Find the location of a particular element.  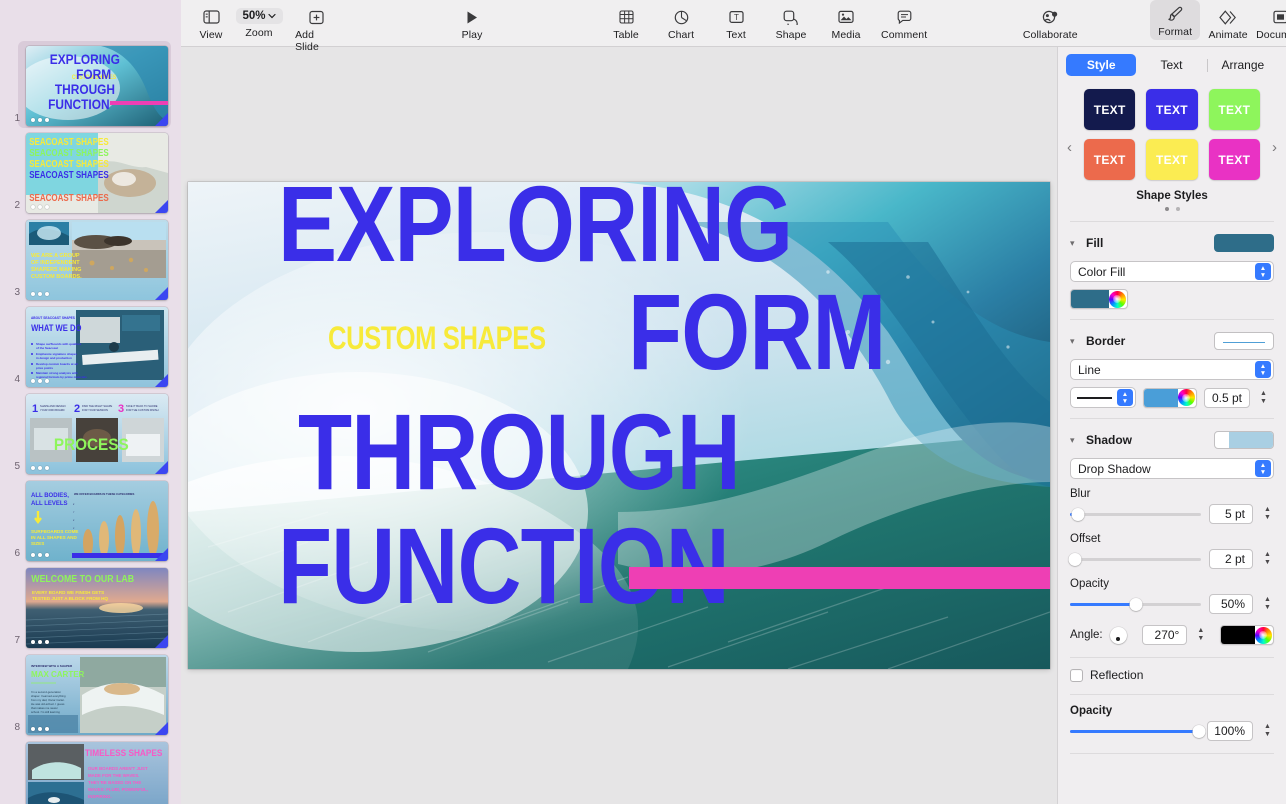

reflection-checkbox is located at coordinates (1076, 675).